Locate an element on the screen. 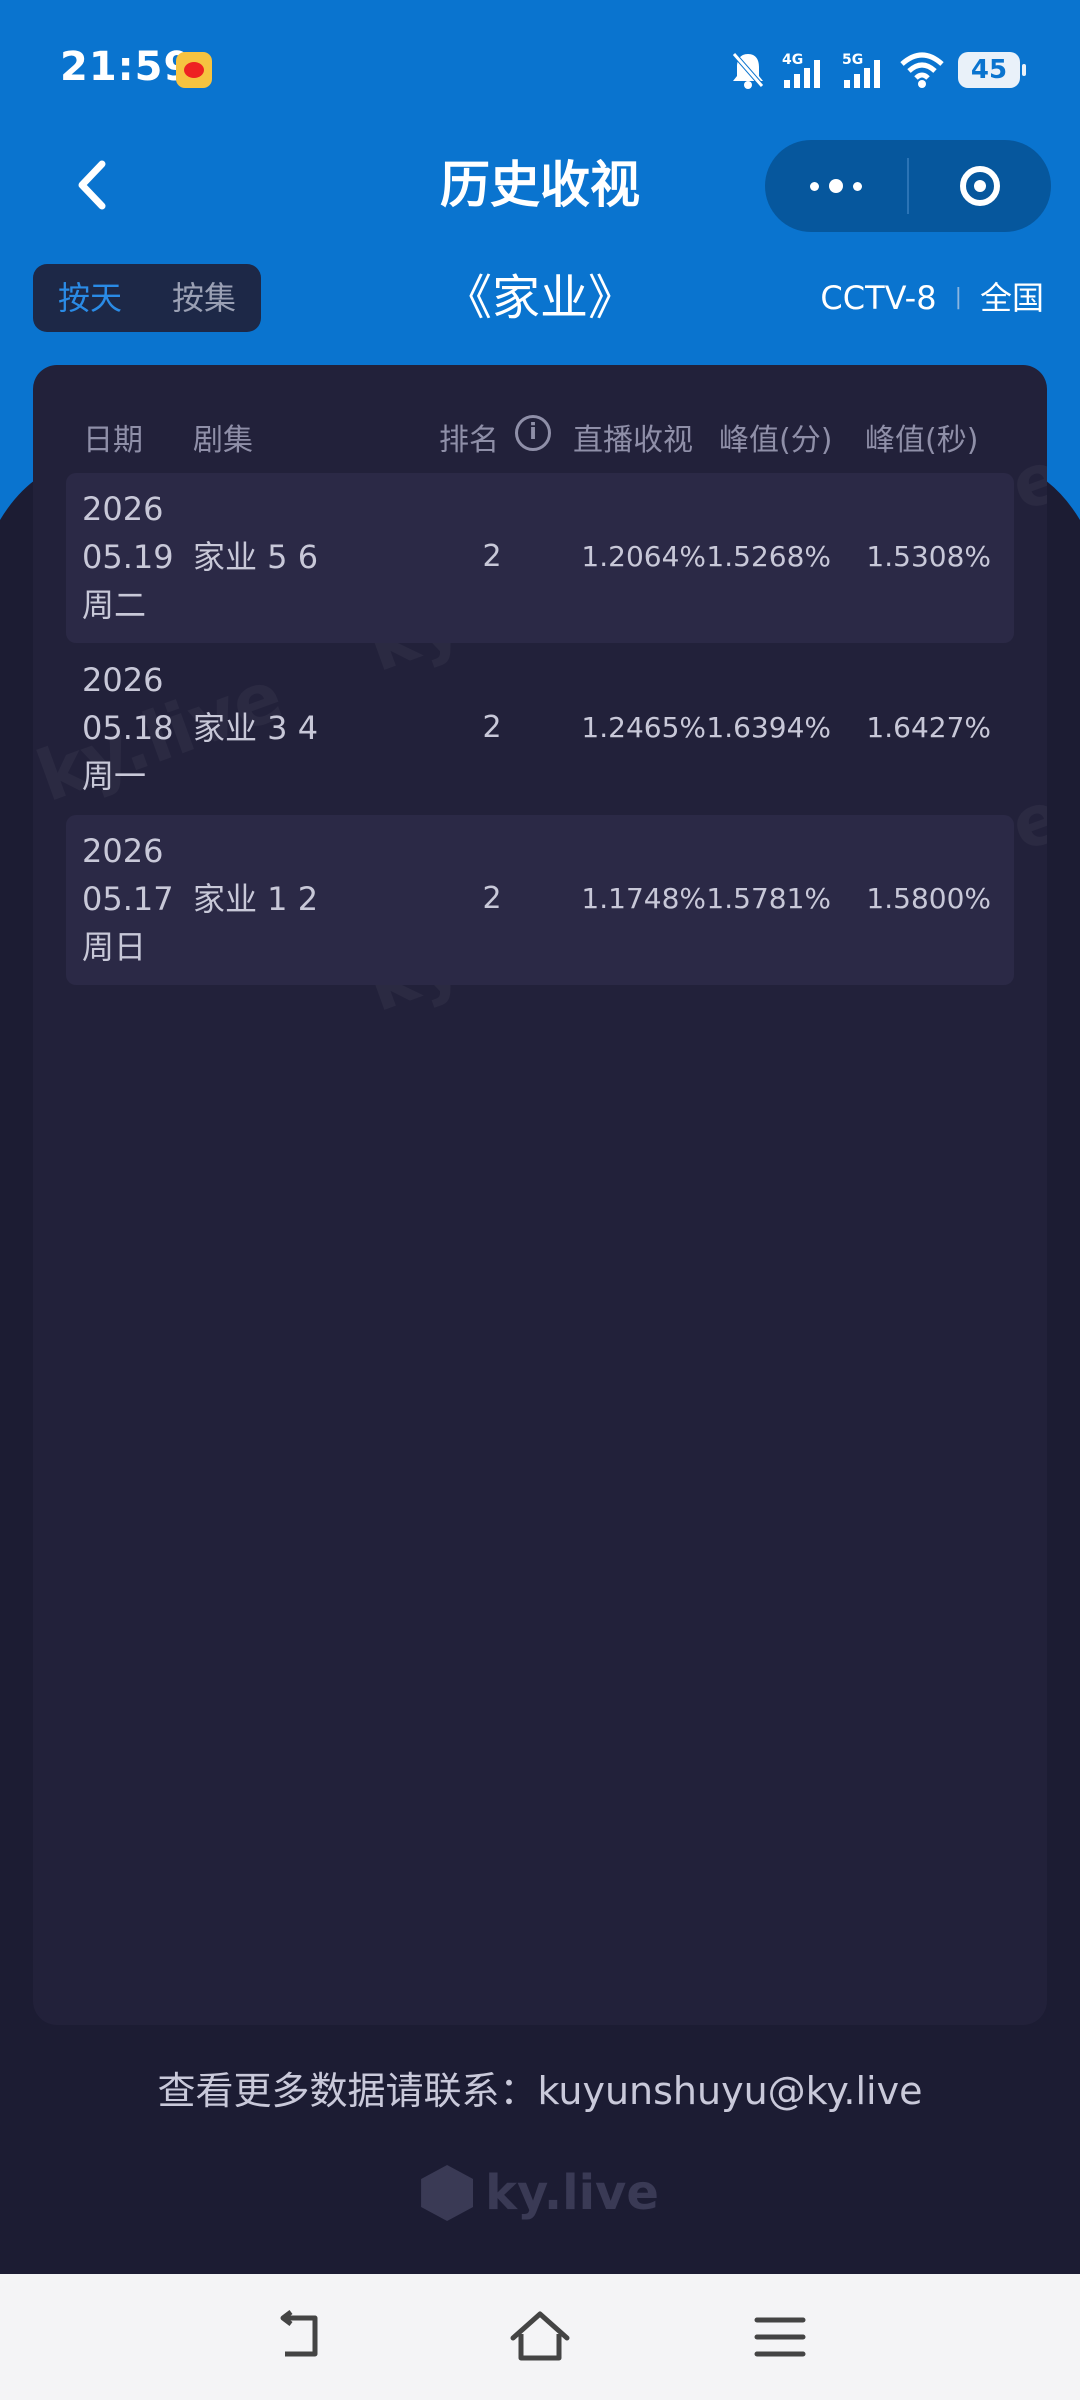 This screenshot has width=1080, height=2400. channel-selector: CCTV-8 | 全国 is located at coordinates (932, 298).